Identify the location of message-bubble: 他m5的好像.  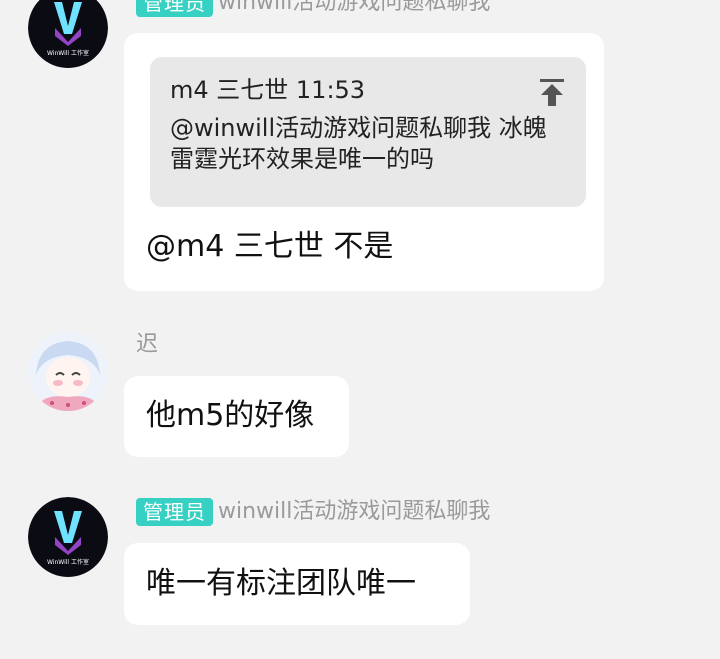
(236, 416).